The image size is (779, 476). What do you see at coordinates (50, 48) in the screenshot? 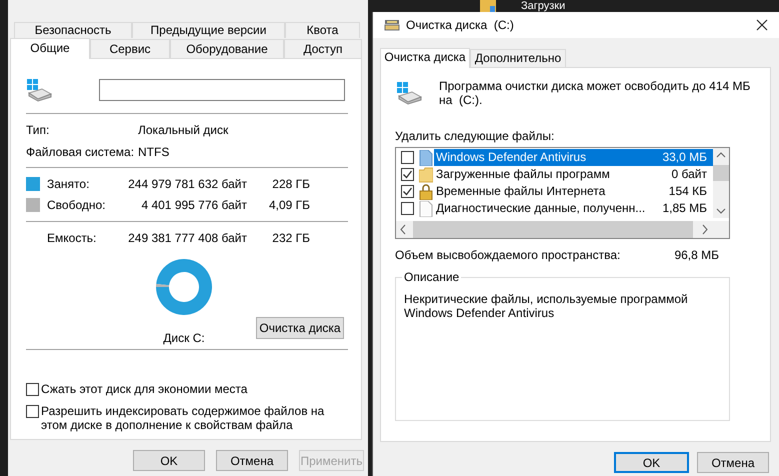
I see `tab: Общие` at bounding box center [50, 48].